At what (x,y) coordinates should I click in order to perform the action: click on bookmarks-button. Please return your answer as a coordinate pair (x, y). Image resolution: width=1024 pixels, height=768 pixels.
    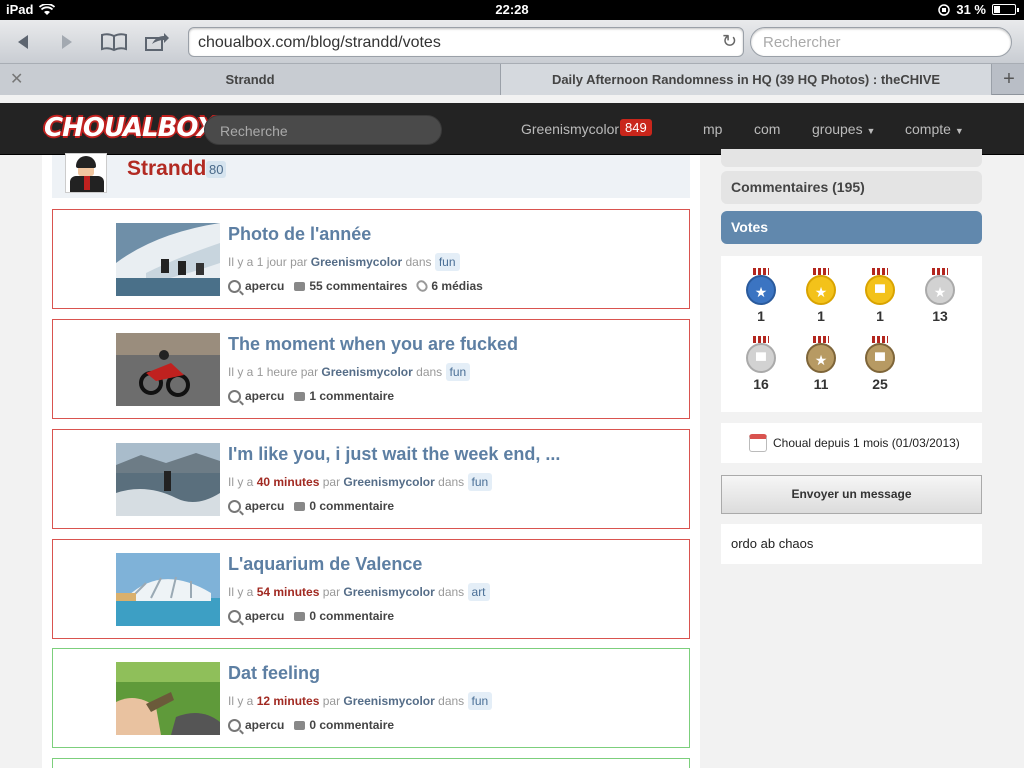
    Looking at the image, I should click on (114, 42).